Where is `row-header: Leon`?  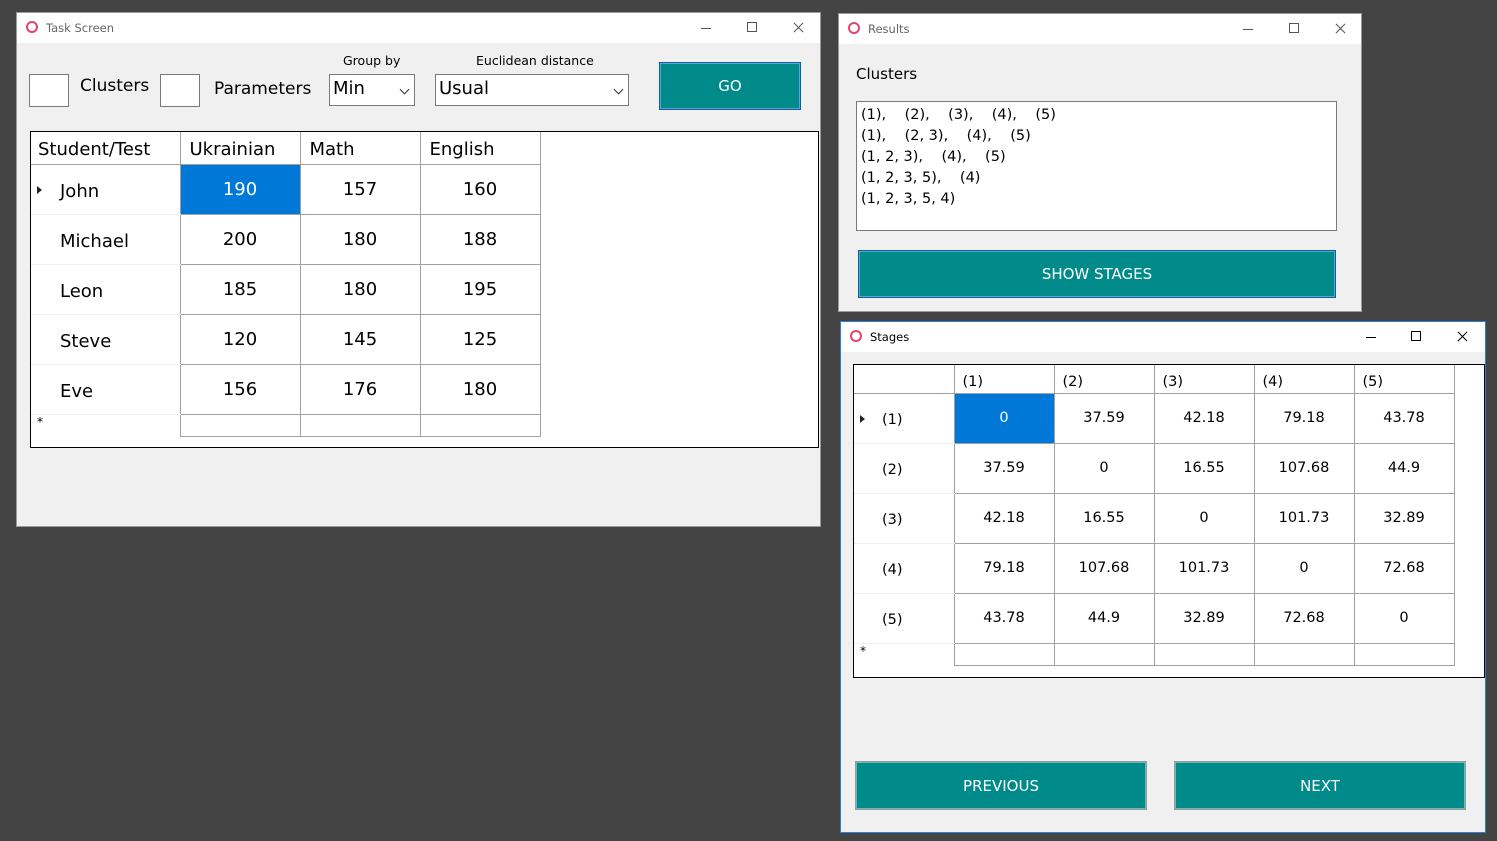 row-header: Leon is located at coordinates (106, 289).